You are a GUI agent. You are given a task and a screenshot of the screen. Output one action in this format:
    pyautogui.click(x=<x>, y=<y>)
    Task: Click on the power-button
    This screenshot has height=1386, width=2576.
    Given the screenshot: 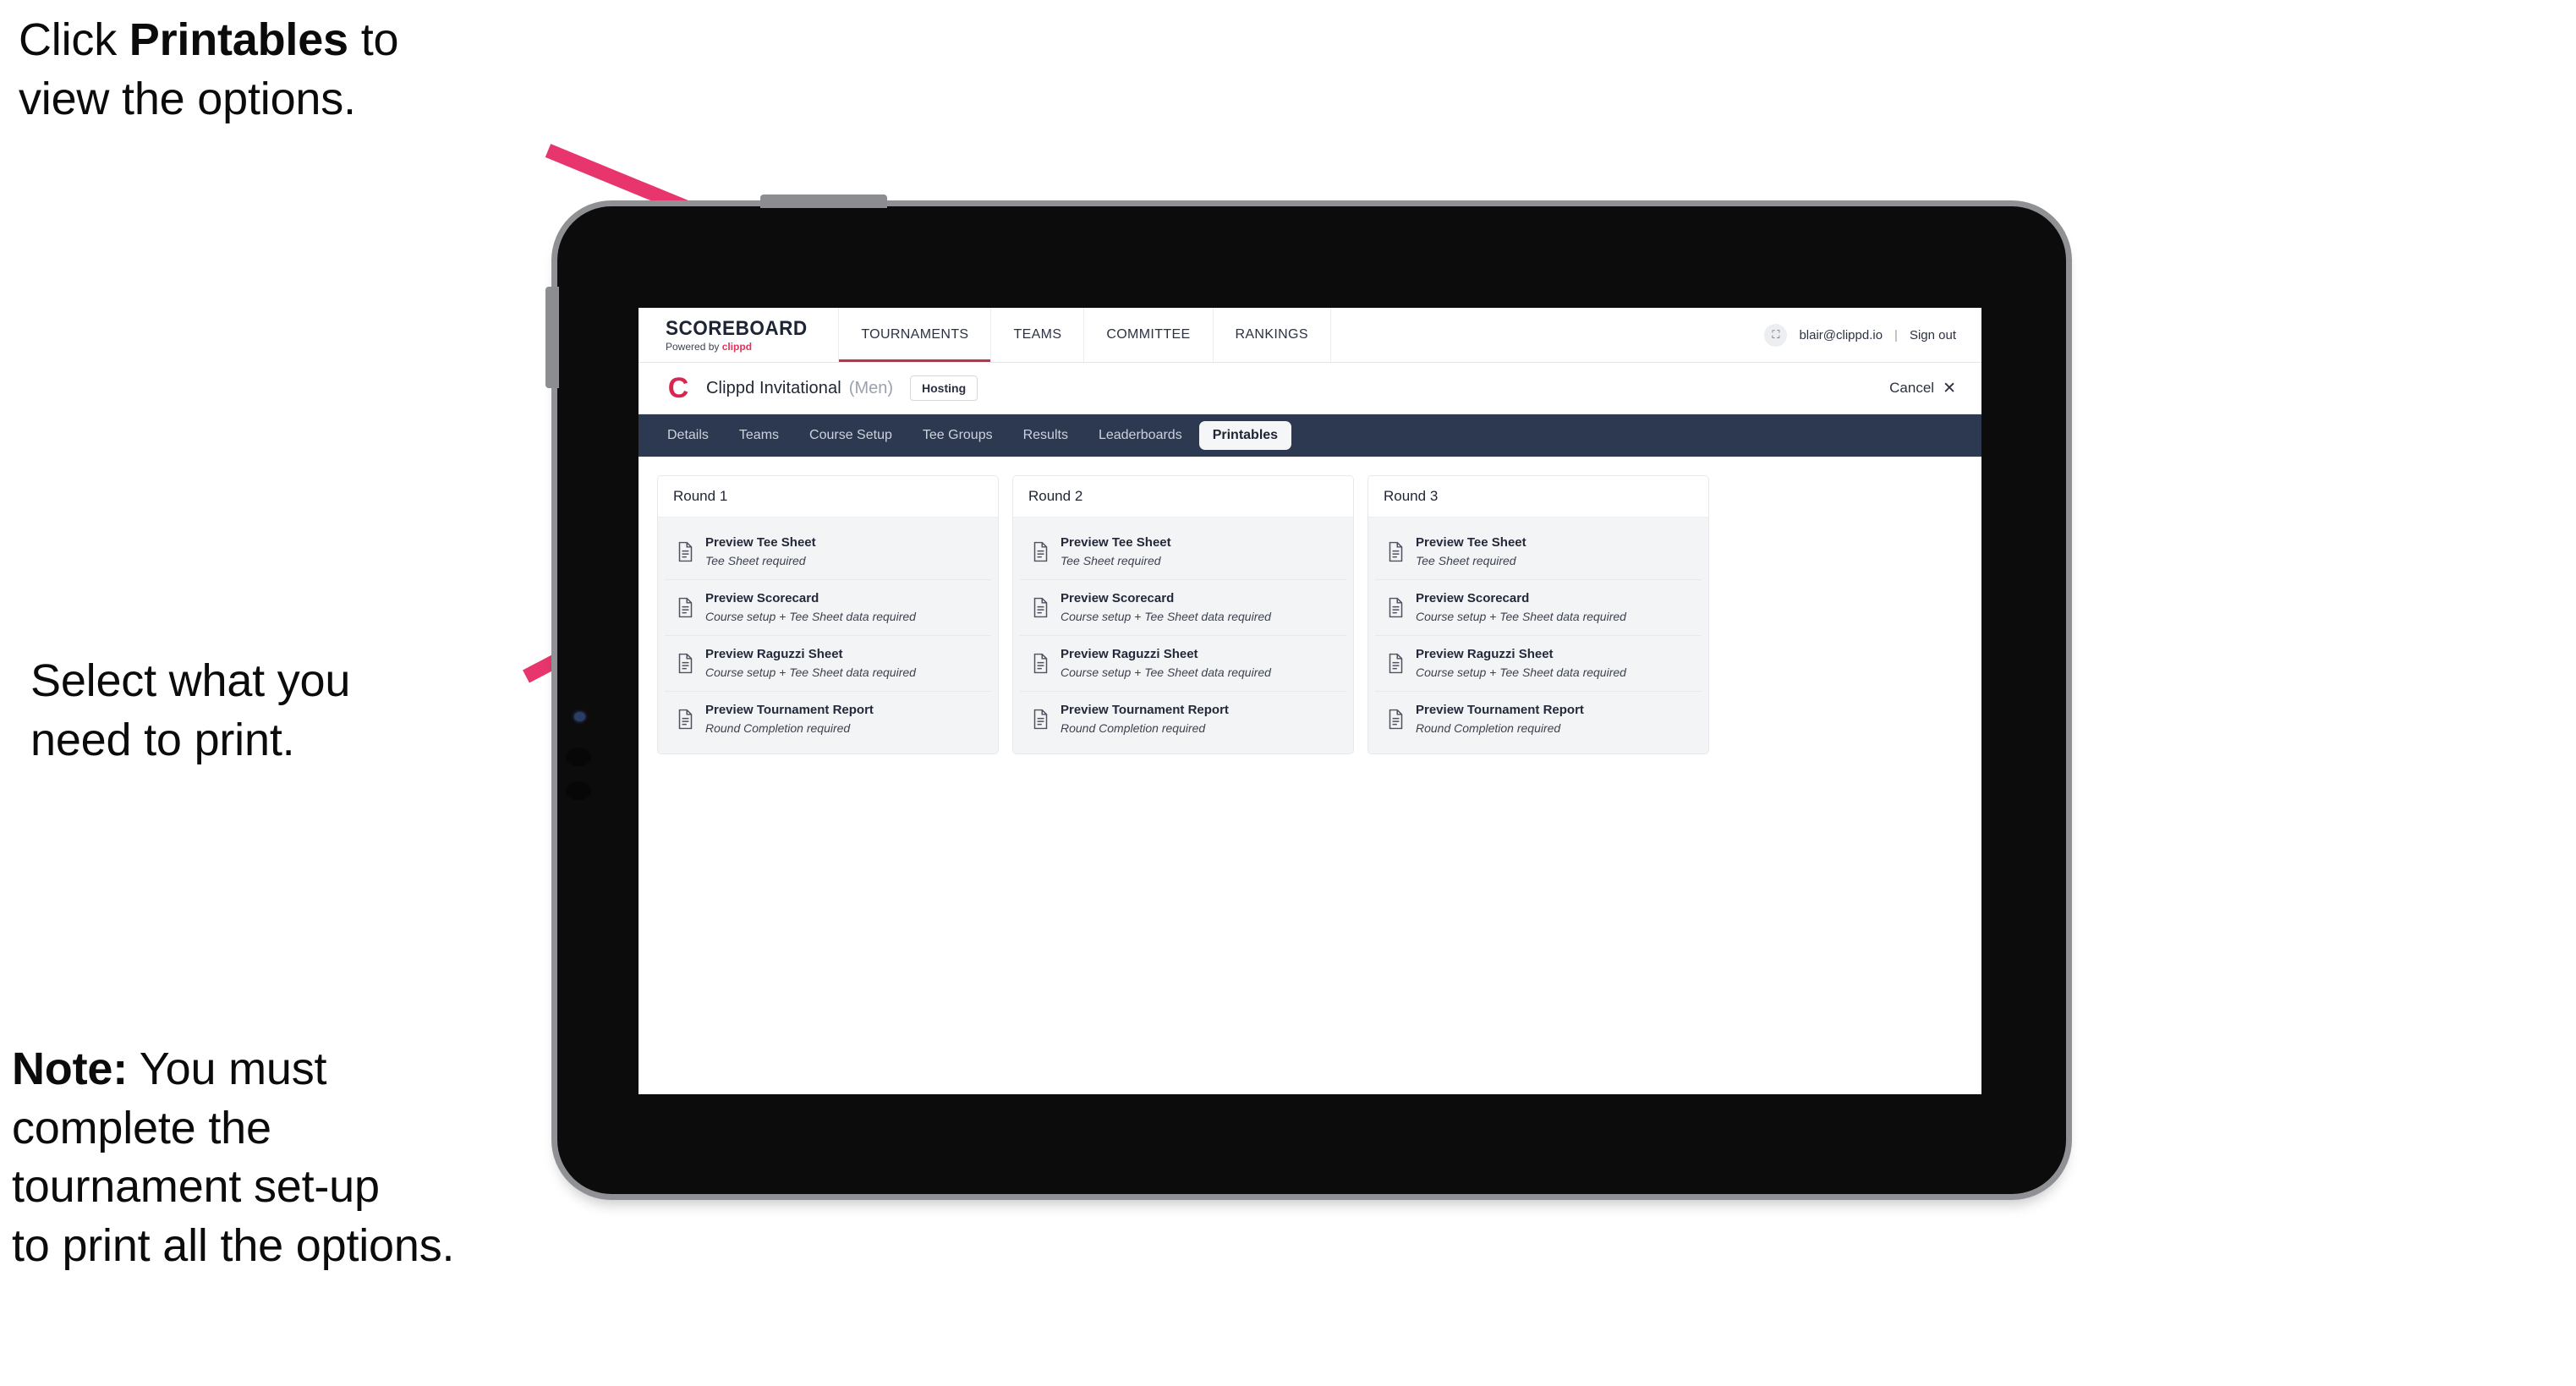 What is the action you would take?
    pyautogui.click(x=552, y=337)
    